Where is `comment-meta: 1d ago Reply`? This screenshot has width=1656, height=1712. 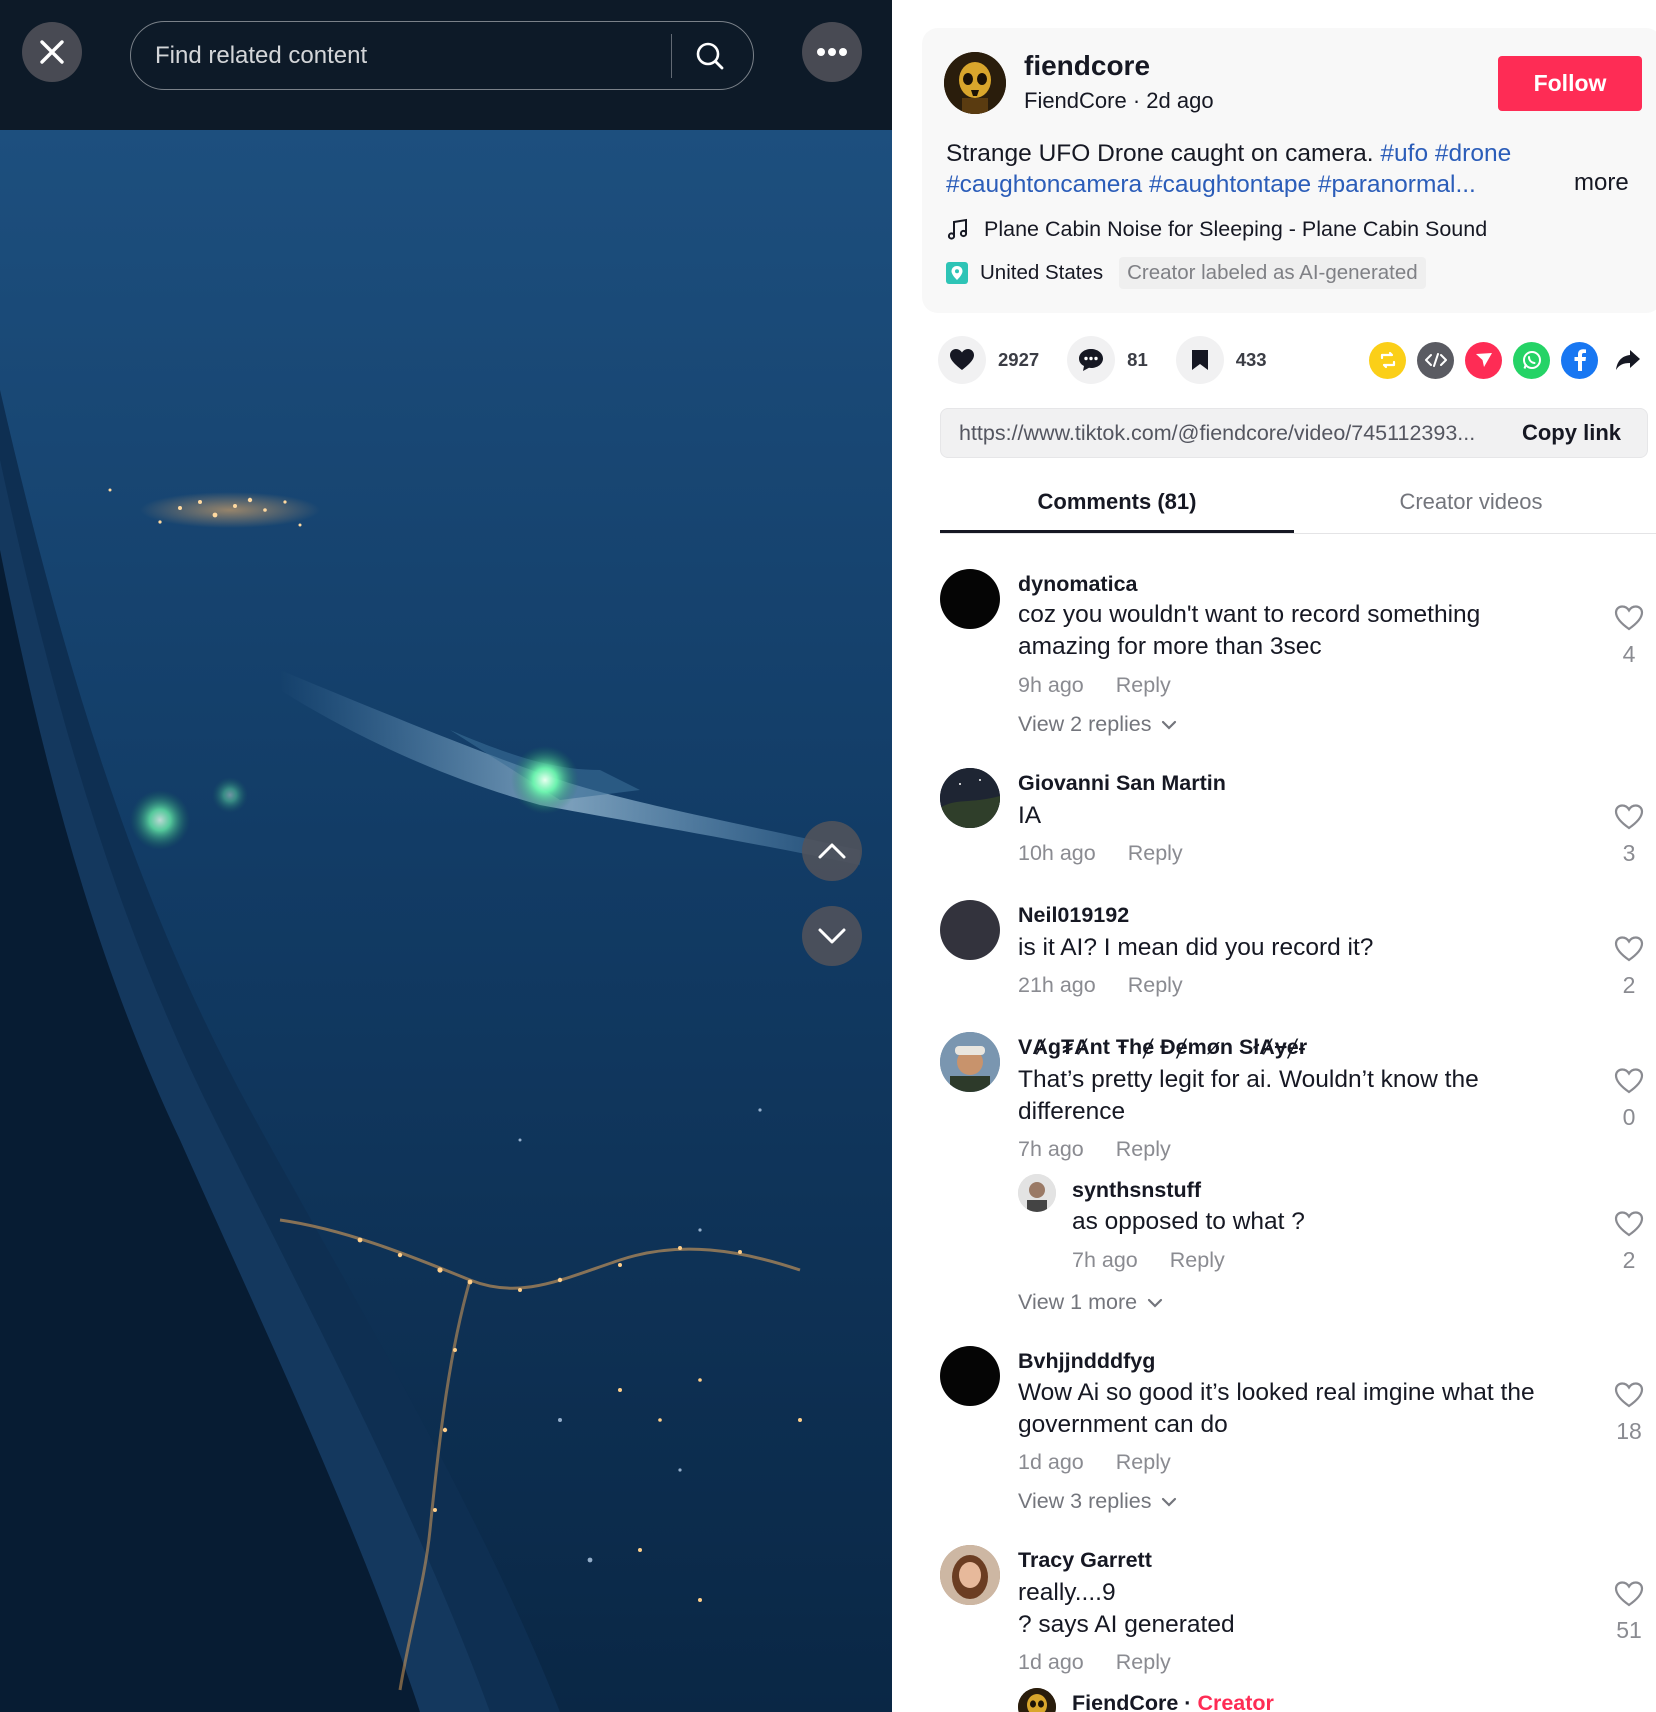 comment-meta: 1d ago Reply is located at coordinates (1094, 1462).